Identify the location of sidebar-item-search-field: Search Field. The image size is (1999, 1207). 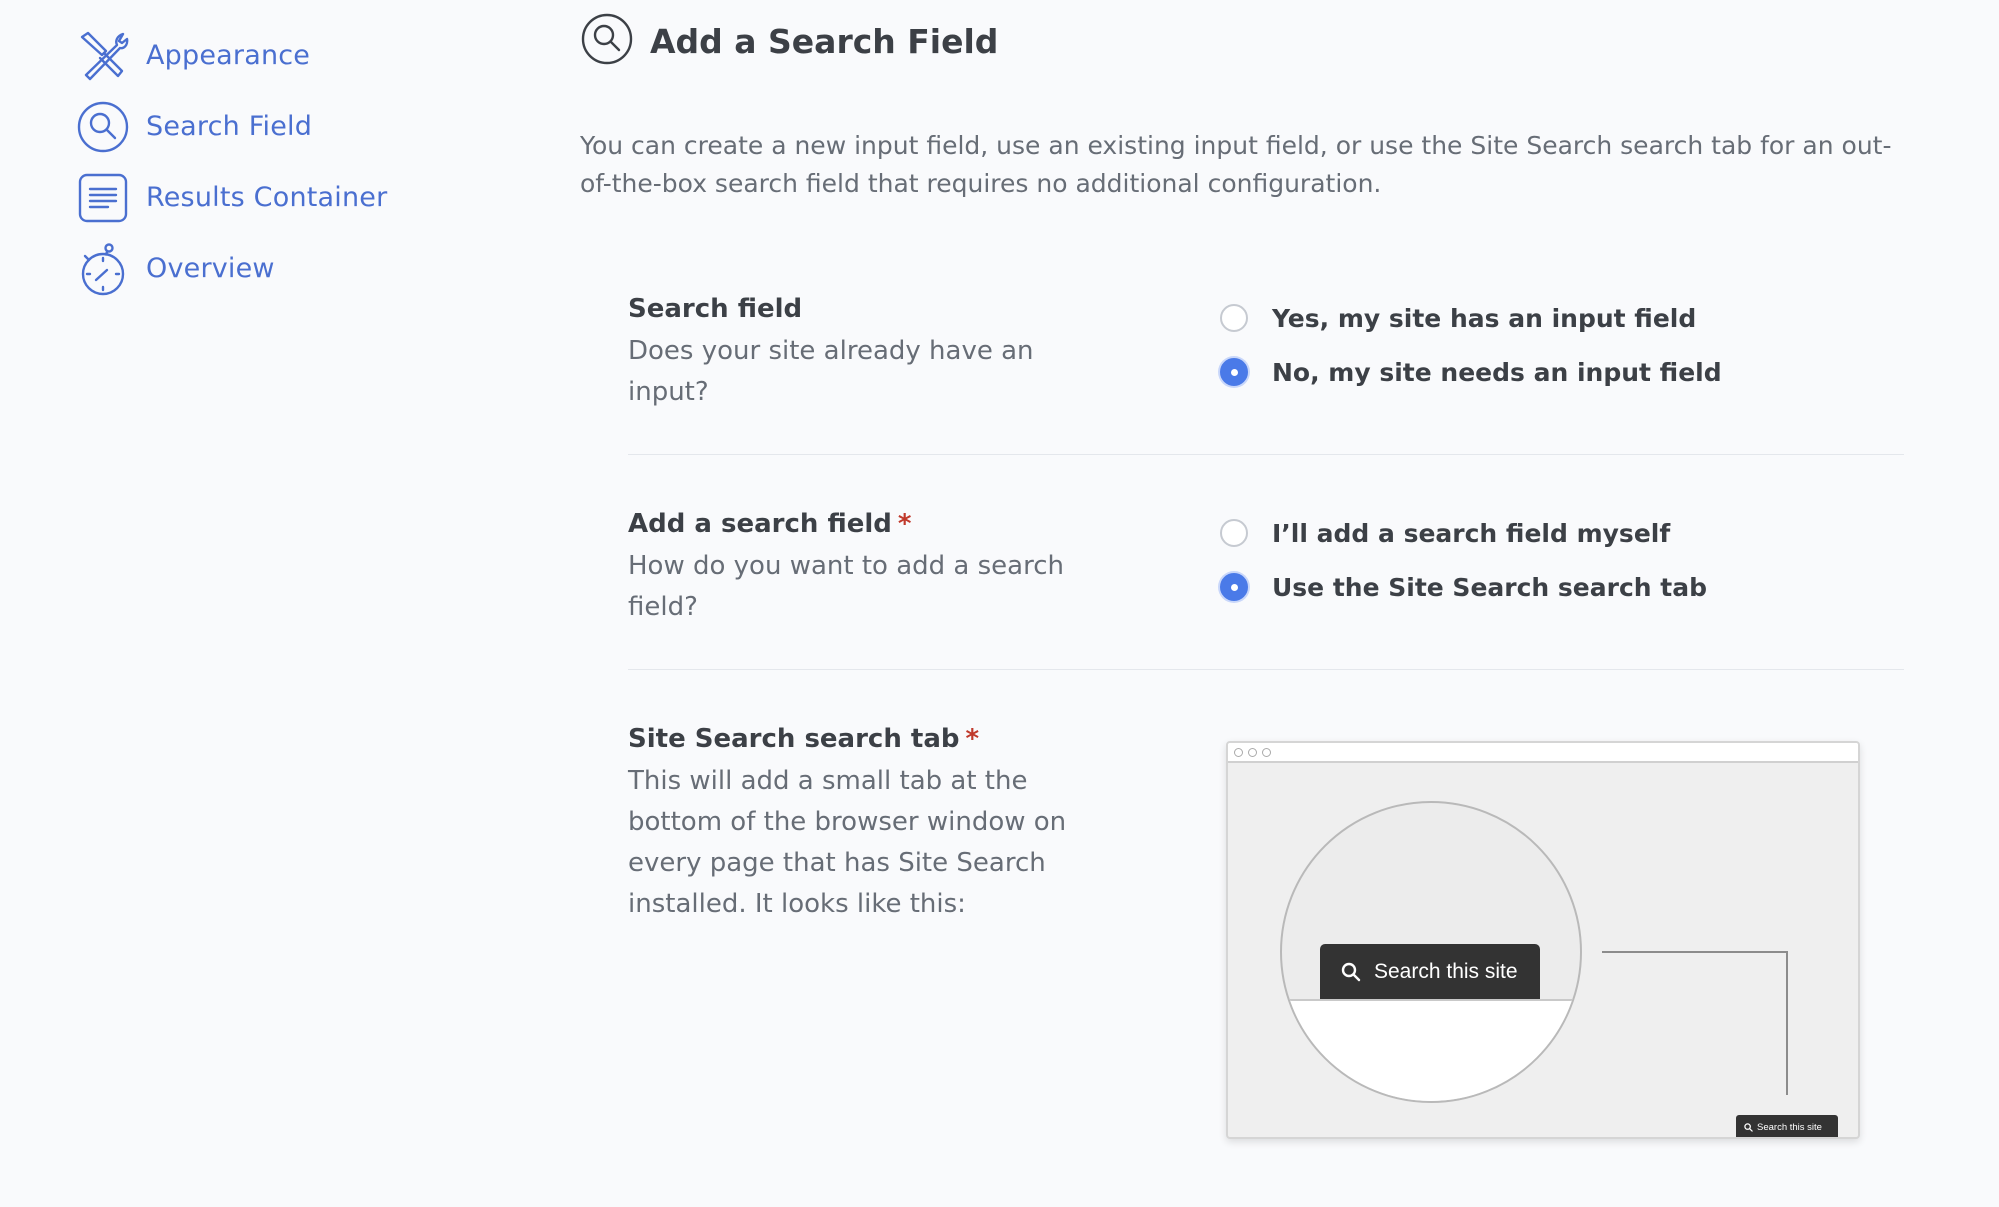
(276, 126).